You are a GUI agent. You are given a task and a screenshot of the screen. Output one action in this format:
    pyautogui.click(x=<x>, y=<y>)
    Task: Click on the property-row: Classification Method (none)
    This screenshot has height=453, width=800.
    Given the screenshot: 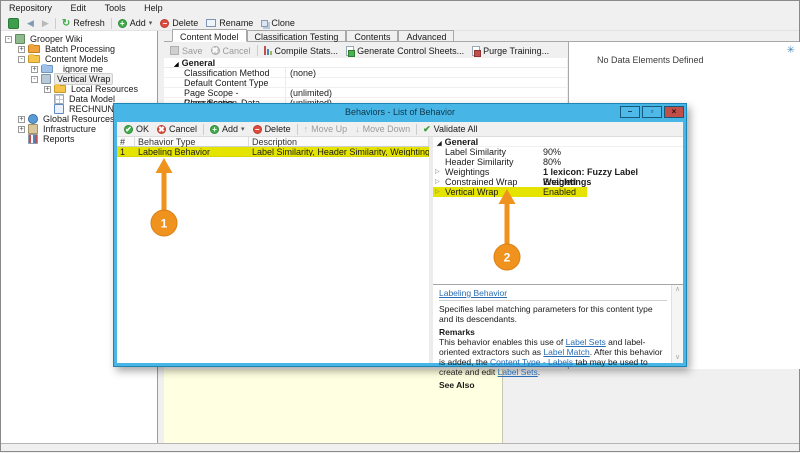 What is the action you would take?
    pyautogui.click(x=365, y=73)
    